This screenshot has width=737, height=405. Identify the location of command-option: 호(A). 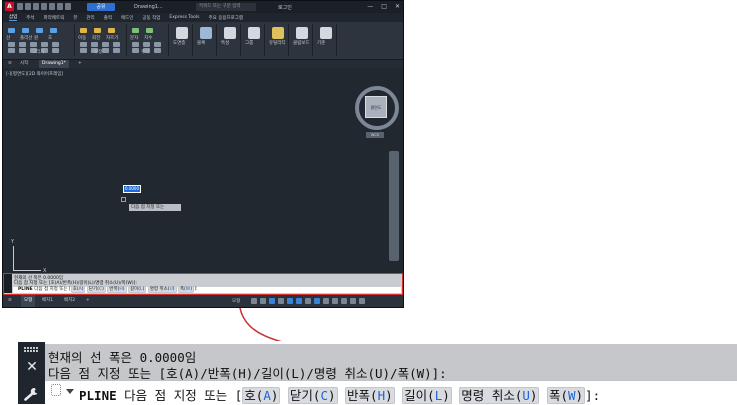
(261, 395).